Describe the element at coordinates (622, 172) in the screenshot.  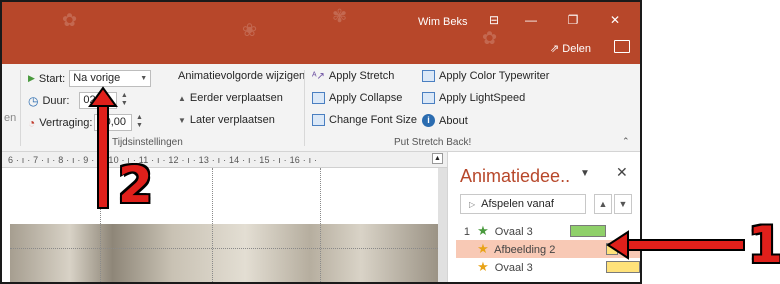
I see `close-pane-icon: ✕` at that location.